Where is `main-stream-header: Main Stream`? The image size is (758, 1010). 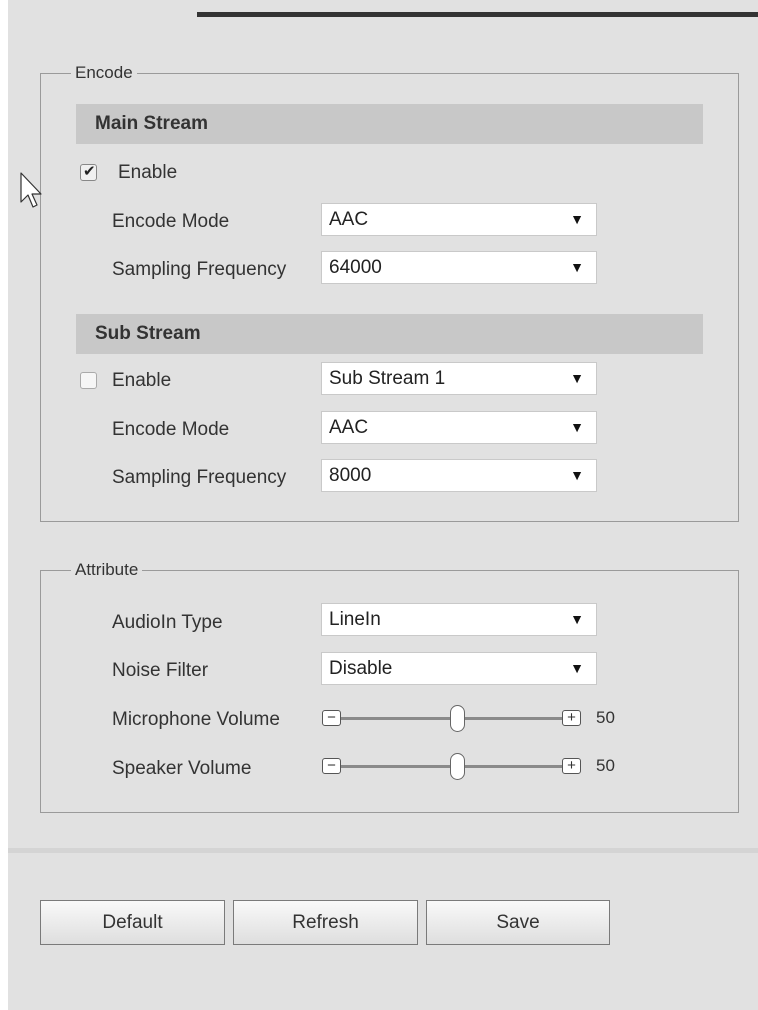 main-stream-header: Main Stream is located at coordinates (389, 124).